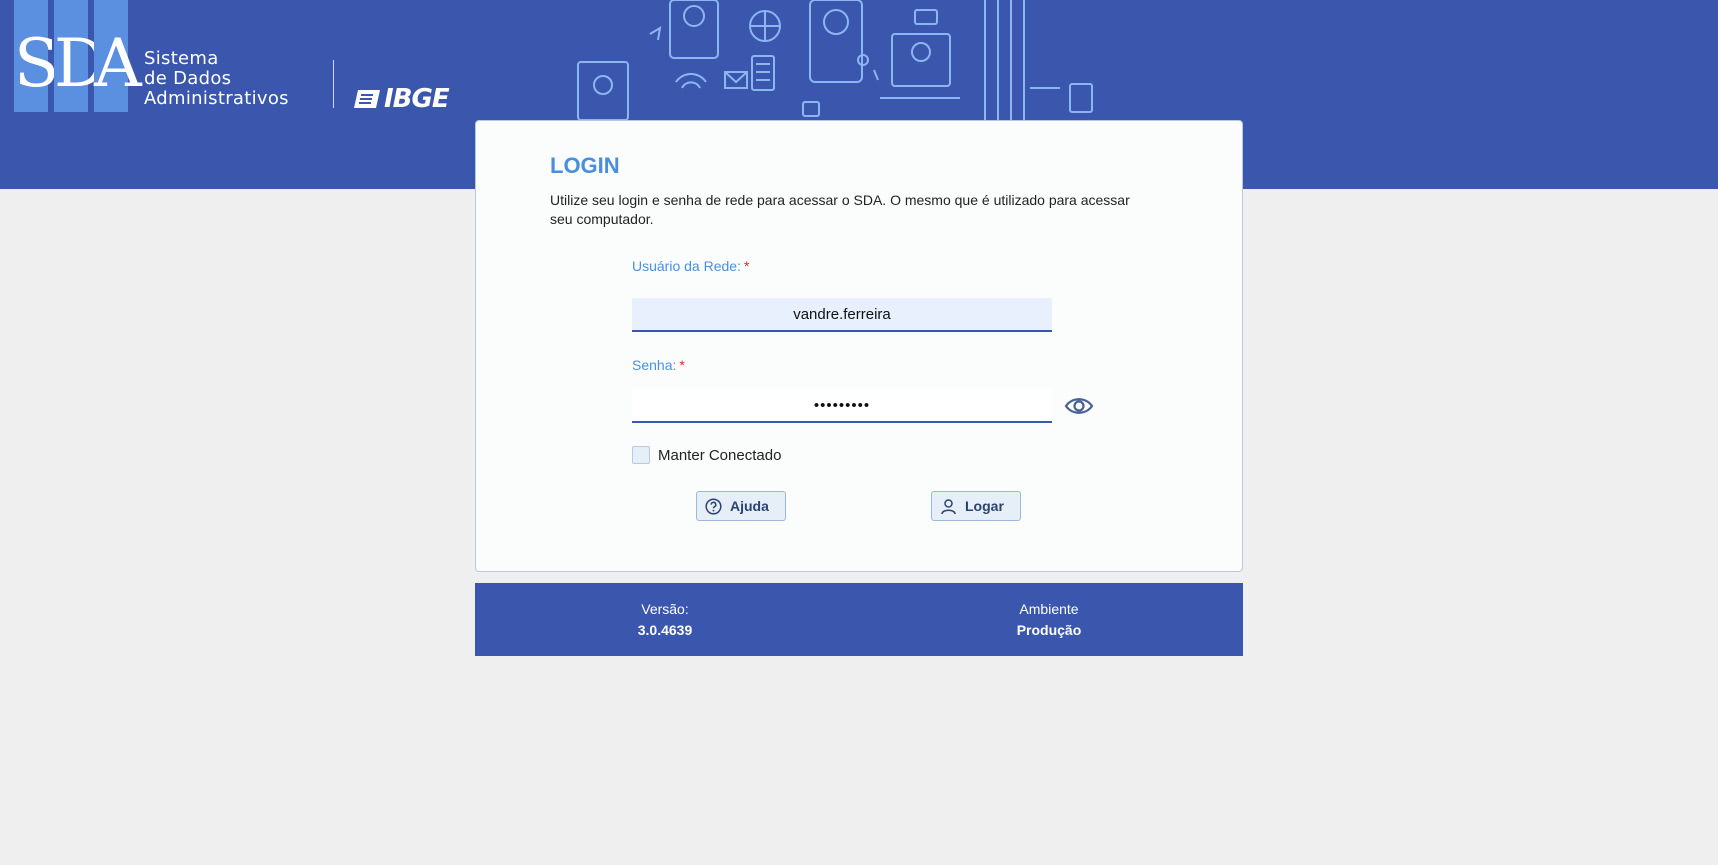 This screenshot has height=865, width=1718. What do you see at coordinates (713, 506) in the screenshot?
I see `question-circle-icon` at bounding box center [713, 506].